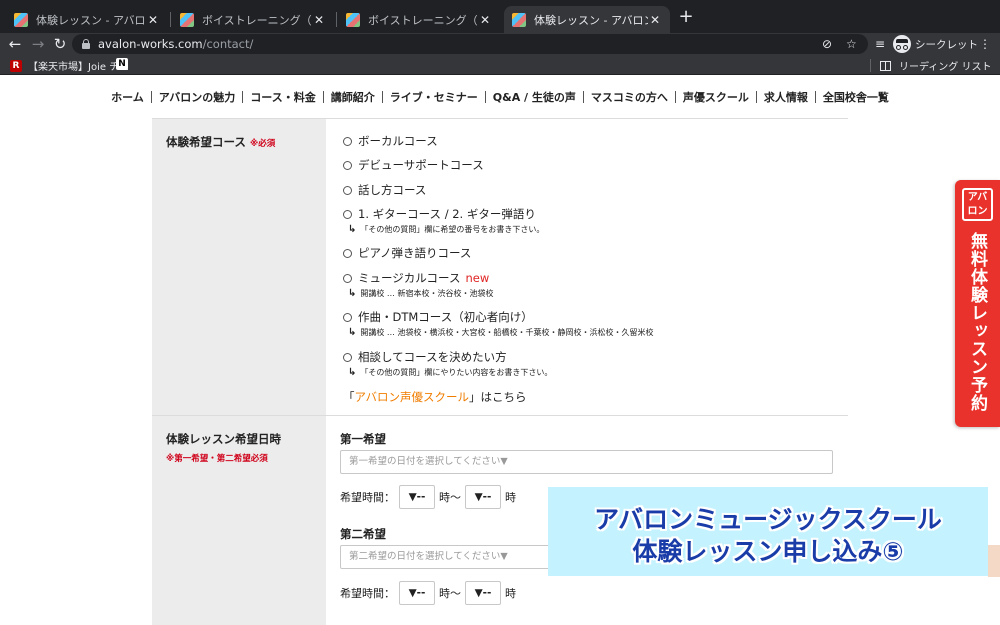  I want to click on forward-arrow-icon: →, so click(38, 44).